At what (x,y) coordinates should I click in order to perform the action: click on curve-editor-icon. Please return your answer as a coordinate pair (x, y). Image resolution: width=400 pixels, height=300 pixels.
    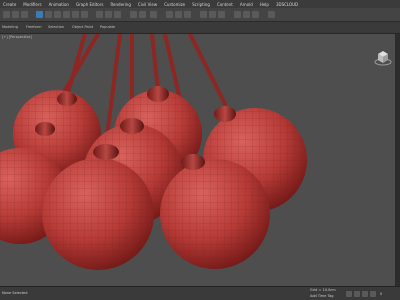
    Looking at the image, I should click on (169, 14).